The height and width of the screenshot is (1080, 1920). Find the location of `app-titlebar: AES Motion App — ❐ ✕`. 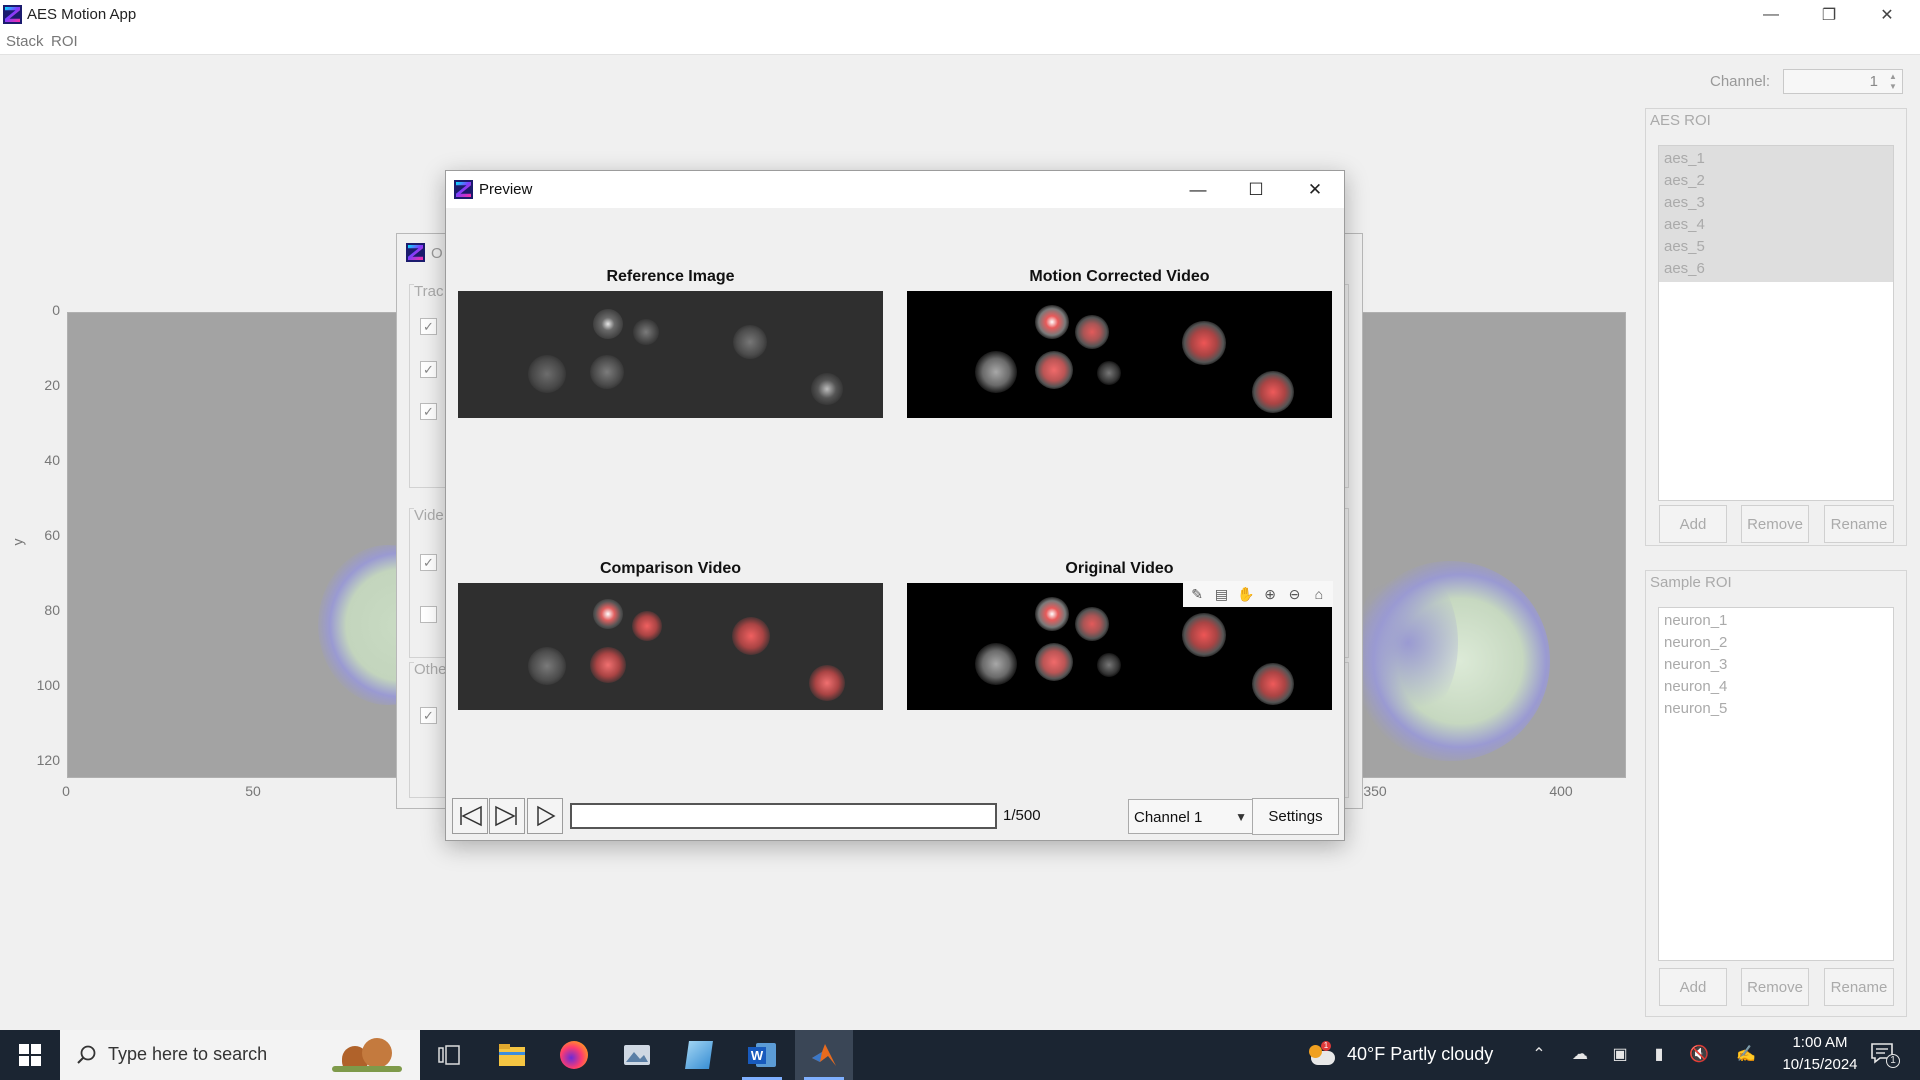

app-titlebar: AES Motion App — ❐ ✕ is located at coordinates (960, 14).